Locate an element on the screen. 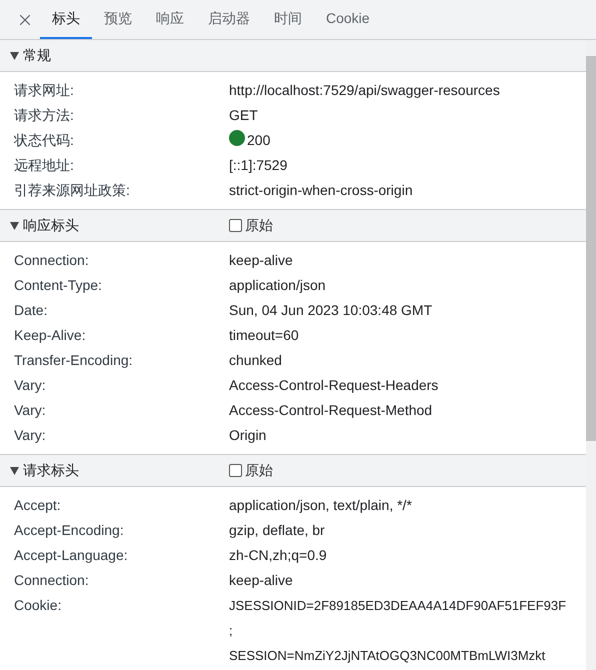  header-name: Cookie: is located at coordinates (38, 605).